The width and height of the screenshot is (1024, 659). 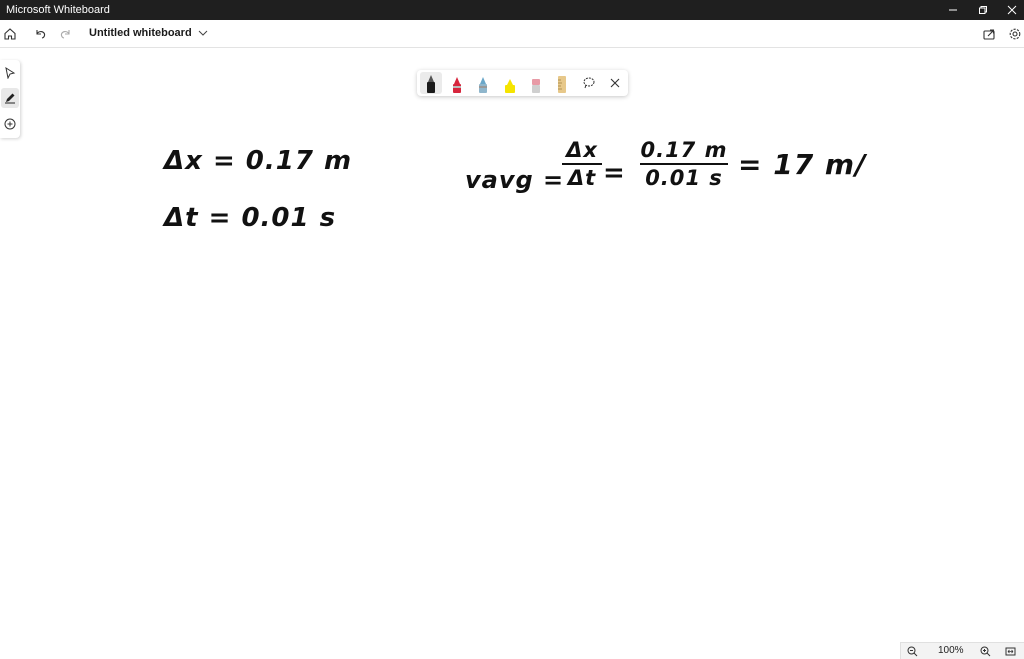 What do you see at coordinates (951, 650) in the screenshot?
I see `zoom-level: 100%` at bounding box center [951, 650].